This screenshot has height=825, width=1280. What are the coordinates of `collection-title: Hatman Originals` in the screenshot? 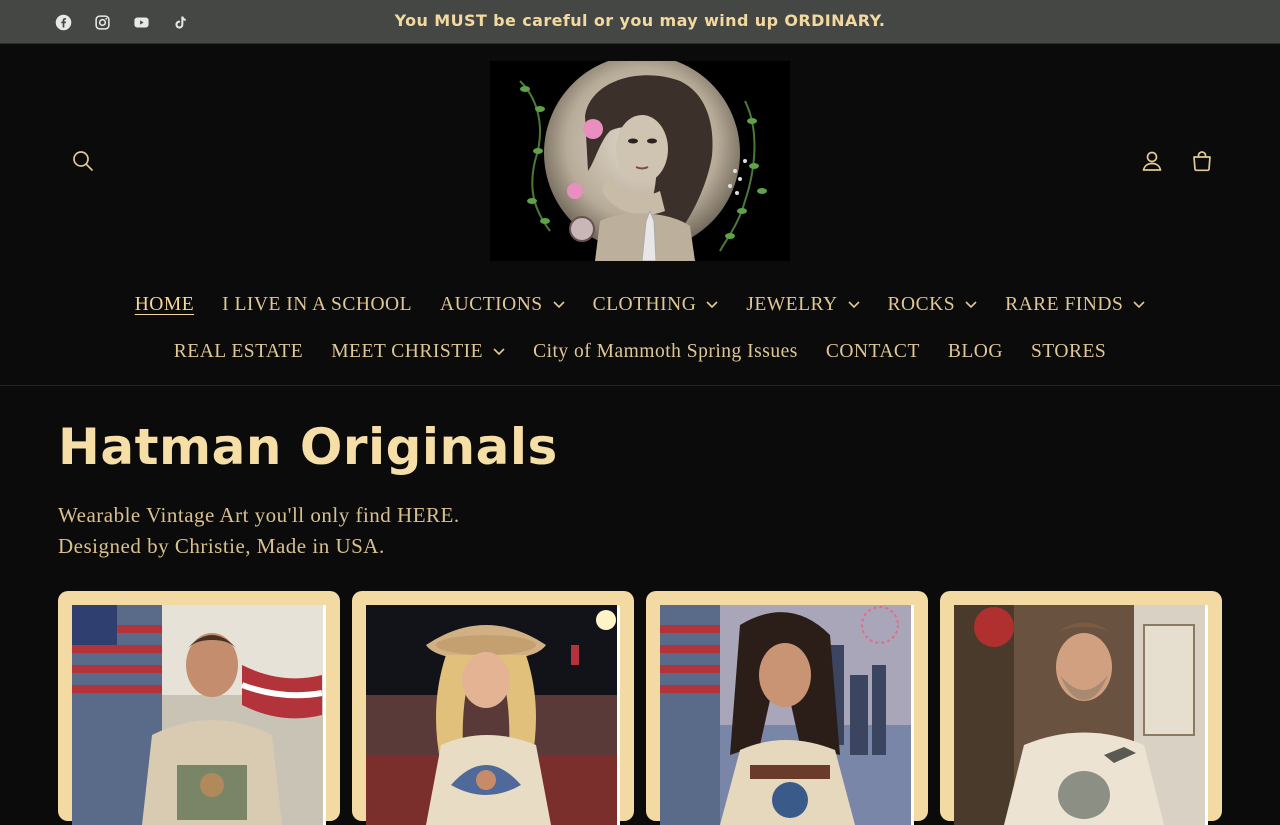 It's located at (308, 447).